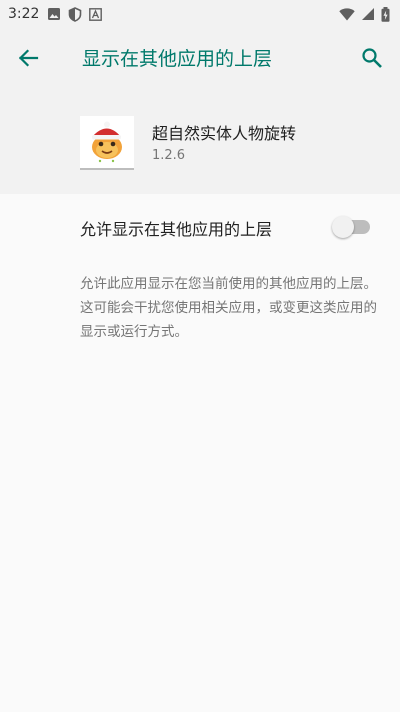 Image resolution: width=400 pixels, height=712 pixels. I want to click on status-time: 3:22, so click(24, 14).